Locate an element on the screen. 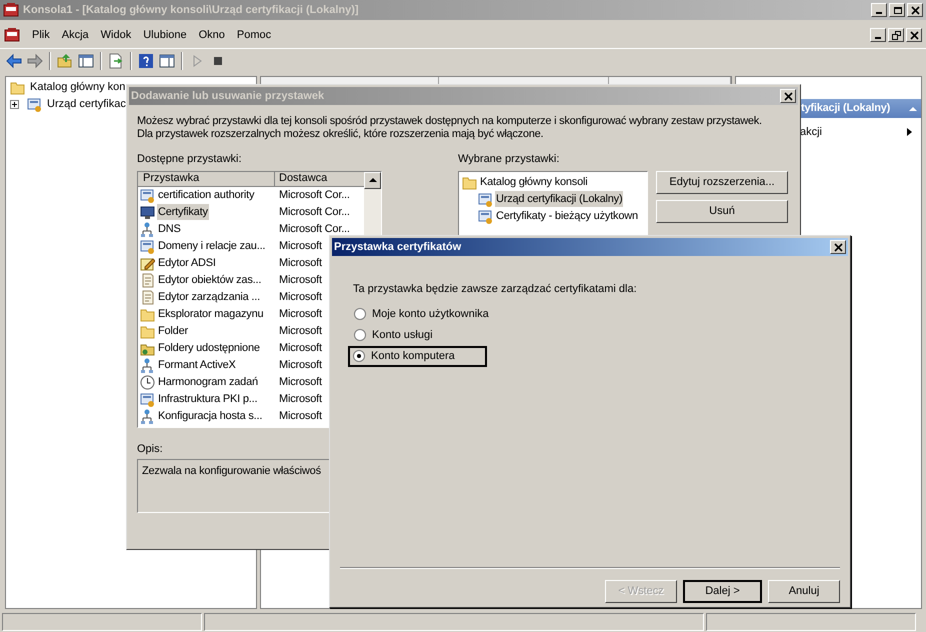 Image resolution: width=926 pixels, height=632 pixels. list-item: Folder is located at coordinates (173, 331).